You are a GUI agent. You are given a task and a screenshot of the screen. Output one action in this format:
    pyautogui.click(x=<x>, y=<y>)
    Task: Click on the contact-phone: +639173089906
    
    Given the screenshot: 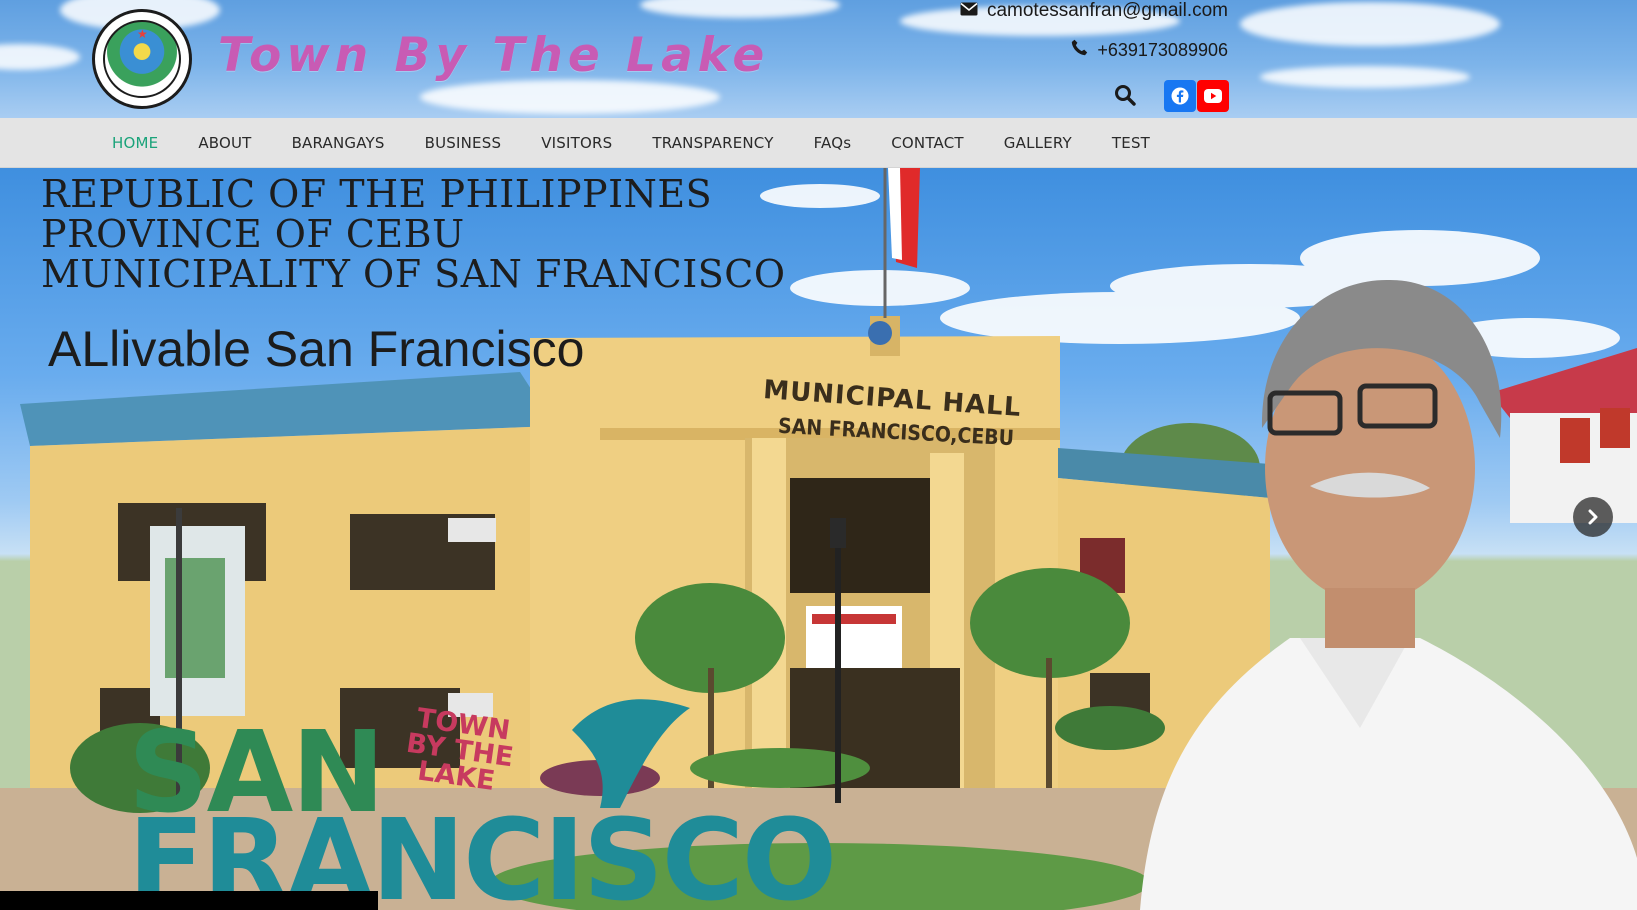 What is the action you would take?
    pyautogui.click(x=1149, y=50)
    